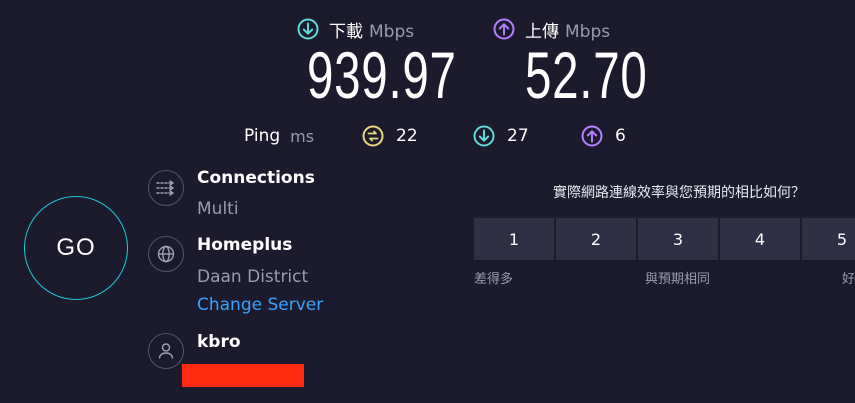  Describe the element at coordinates (678, 239) in the screenshot. I see `rating-option-3: 3` at that location.